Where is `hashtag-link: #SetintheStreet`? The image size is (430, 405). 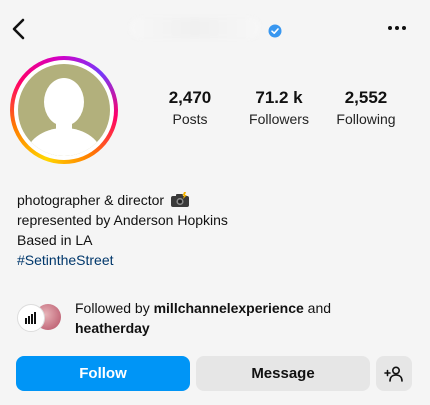
hashtag-link: #SetintheStreet is located at coordinates (182, 260).